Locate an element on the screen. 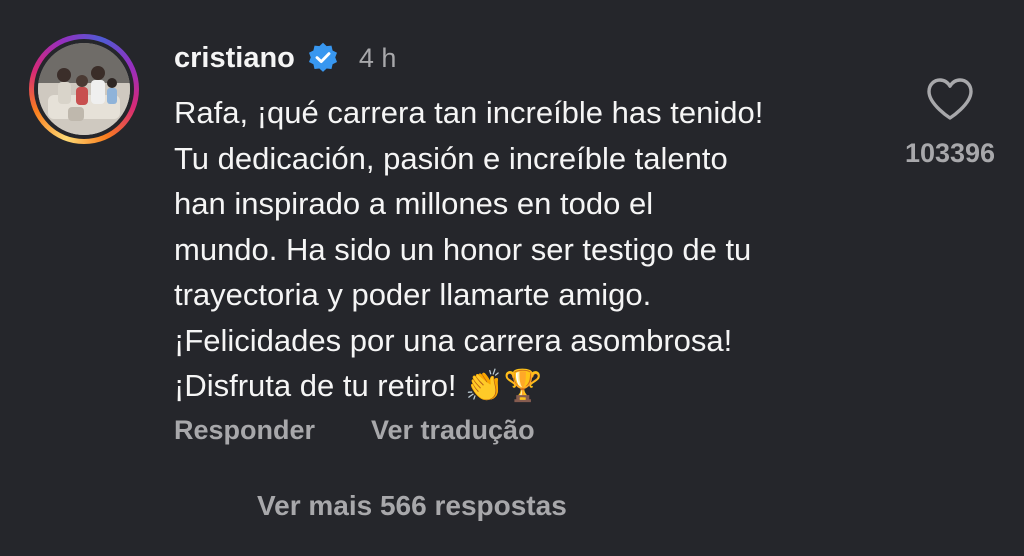  reply-button: Responder is located at coordinates (244, 430).